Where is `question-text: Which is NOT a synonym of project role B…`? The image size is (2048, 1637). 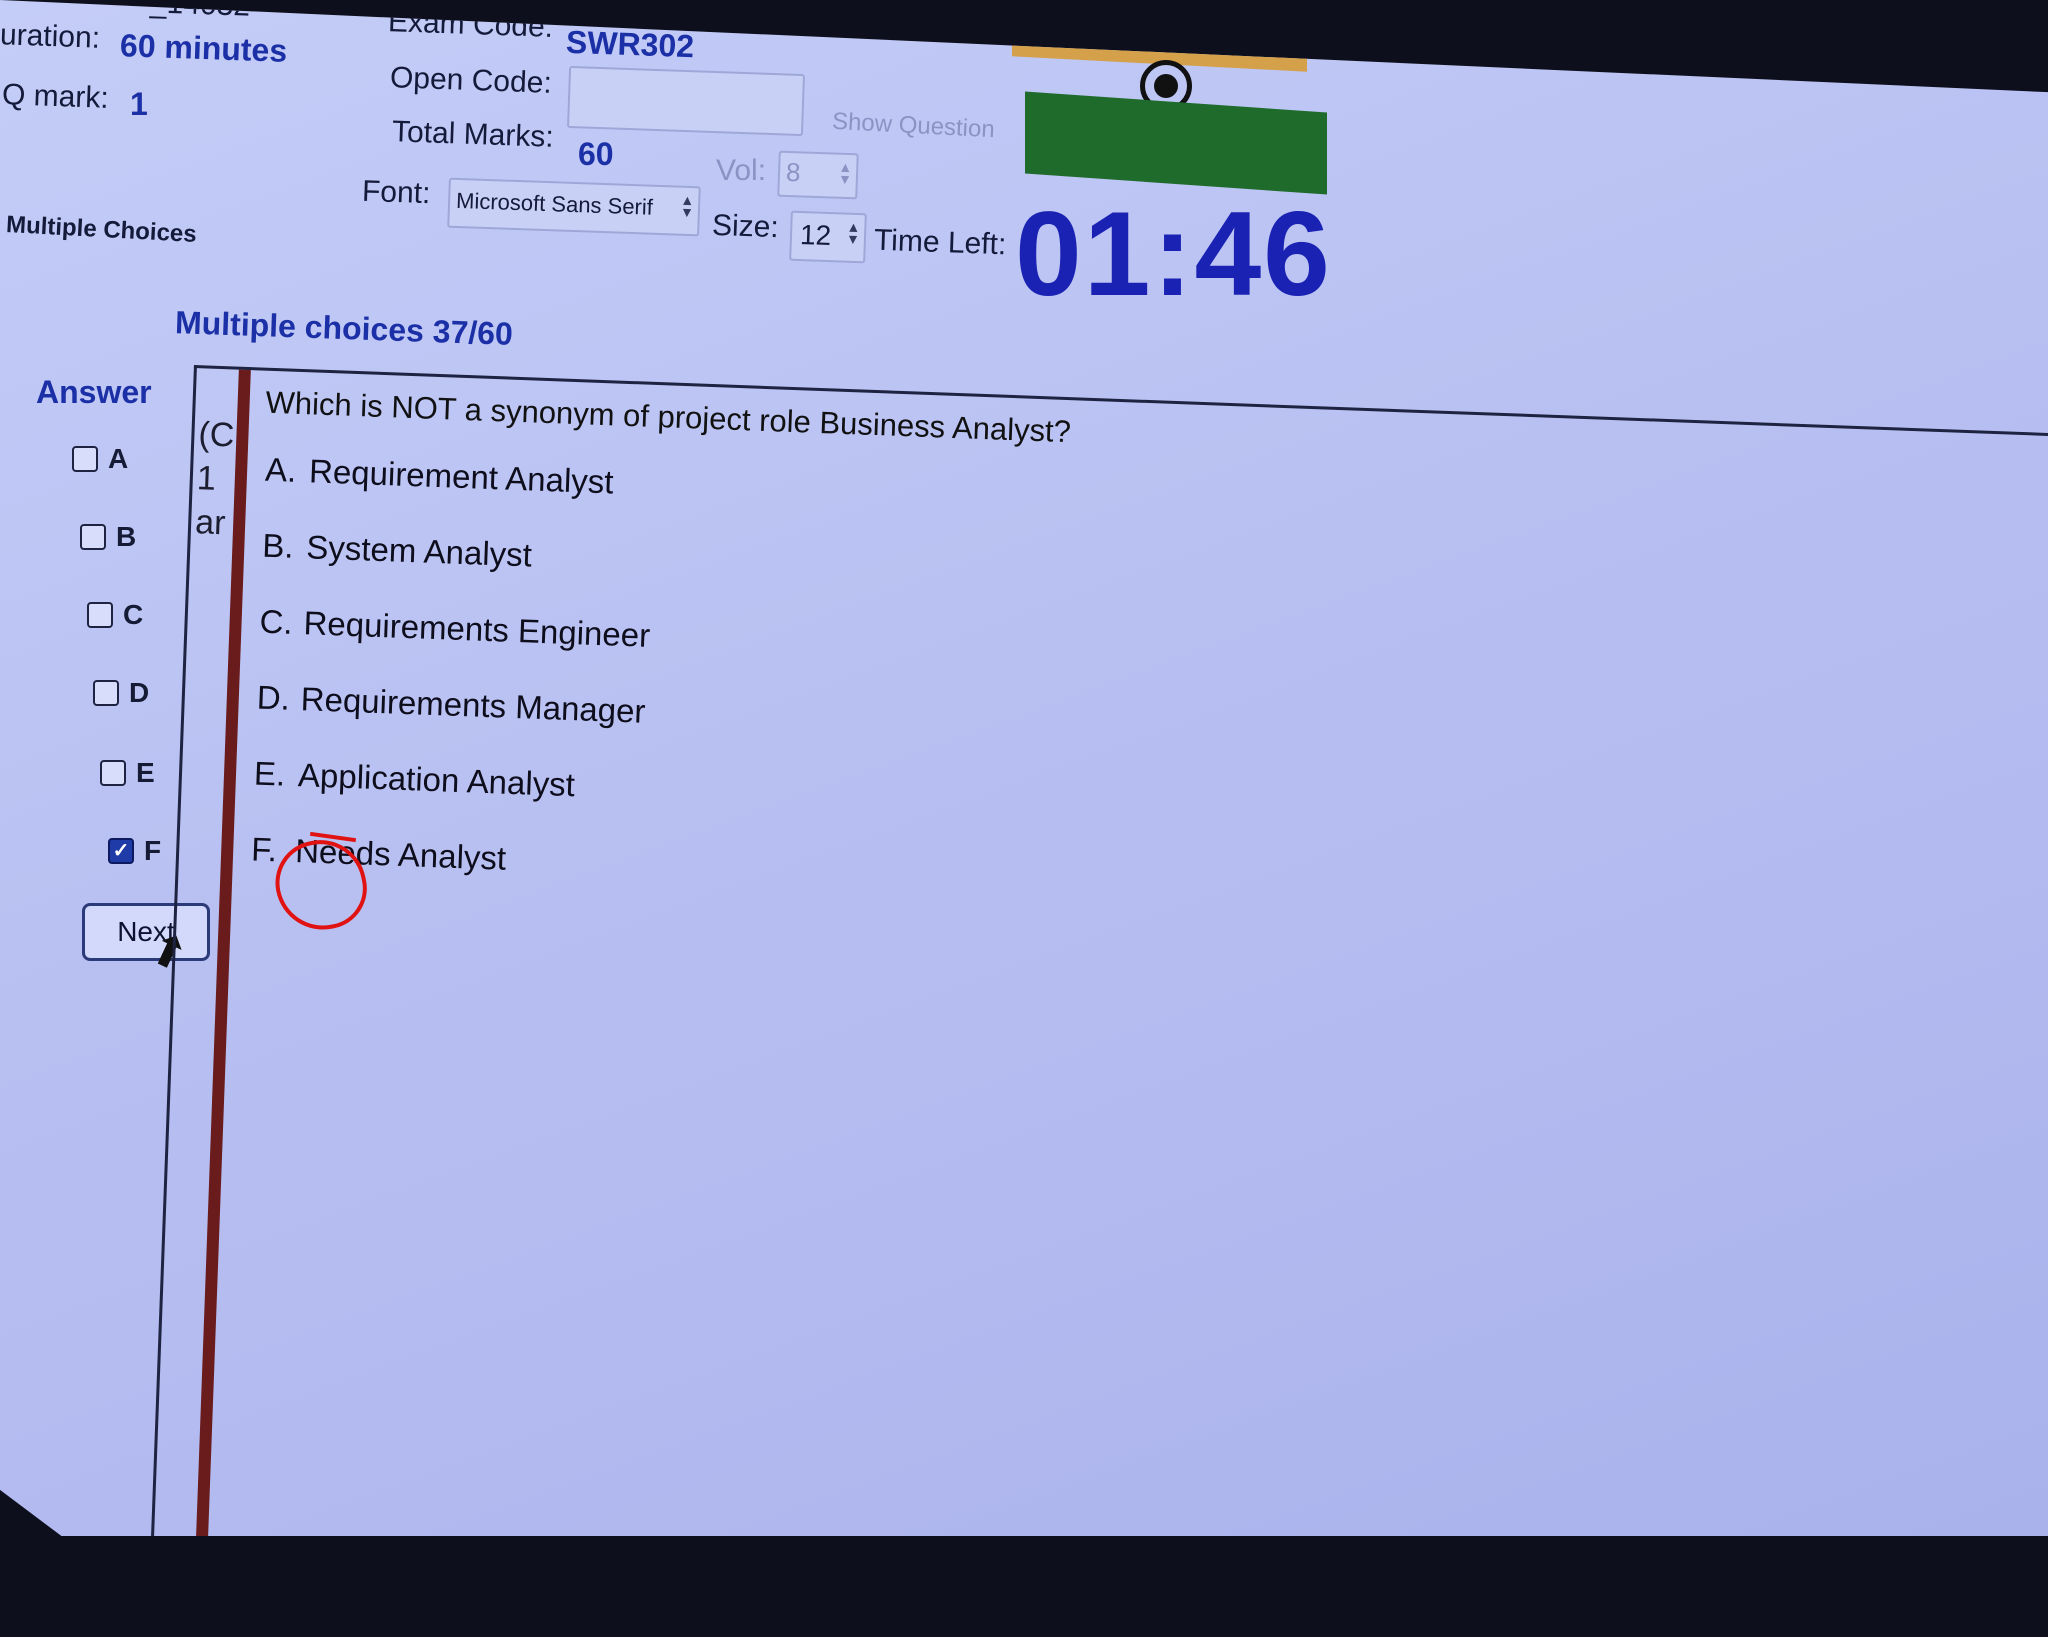 question-text: Which is NOT a synonym of project role B… is located at coordinates (668, 417).